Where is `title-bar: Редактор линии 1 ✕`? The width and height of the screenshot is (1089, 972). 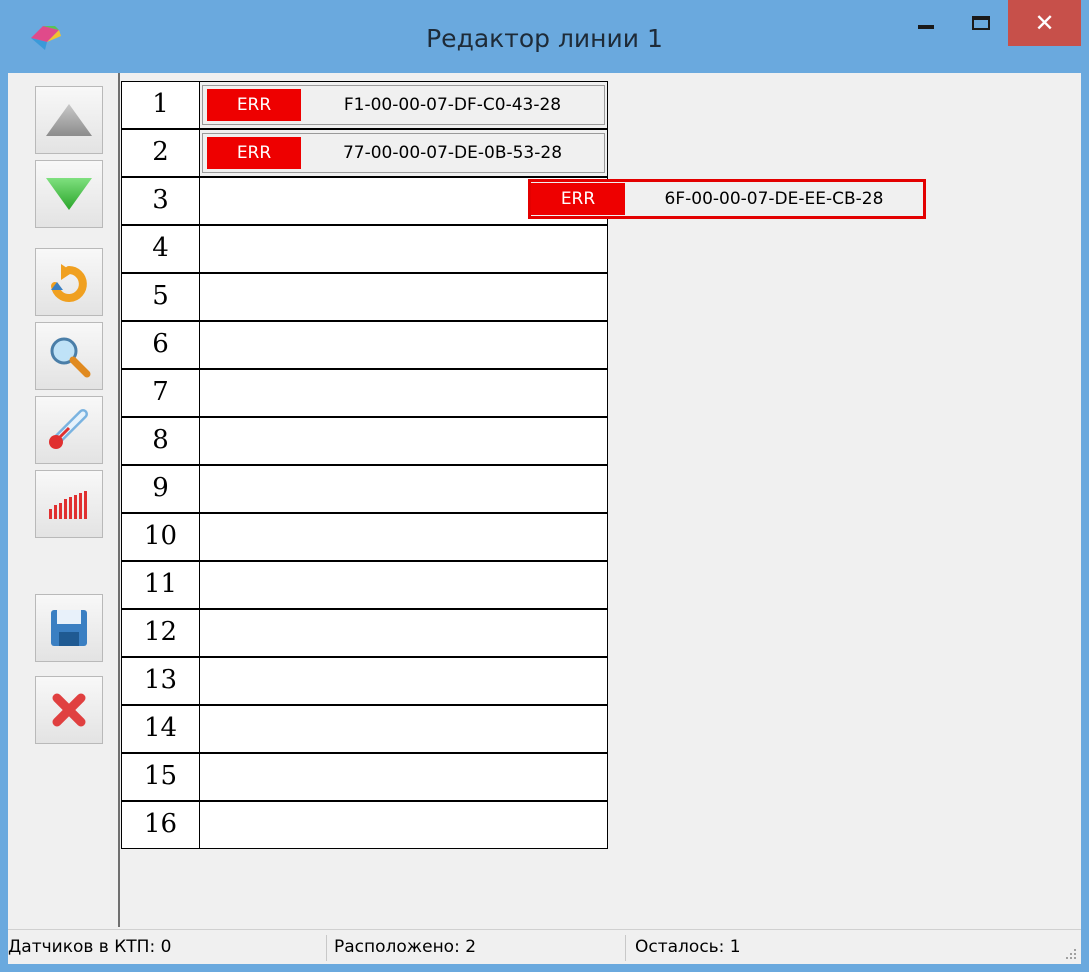 title-bar: Редактор линии 1 ✕ is located at coordinates (544, 36).